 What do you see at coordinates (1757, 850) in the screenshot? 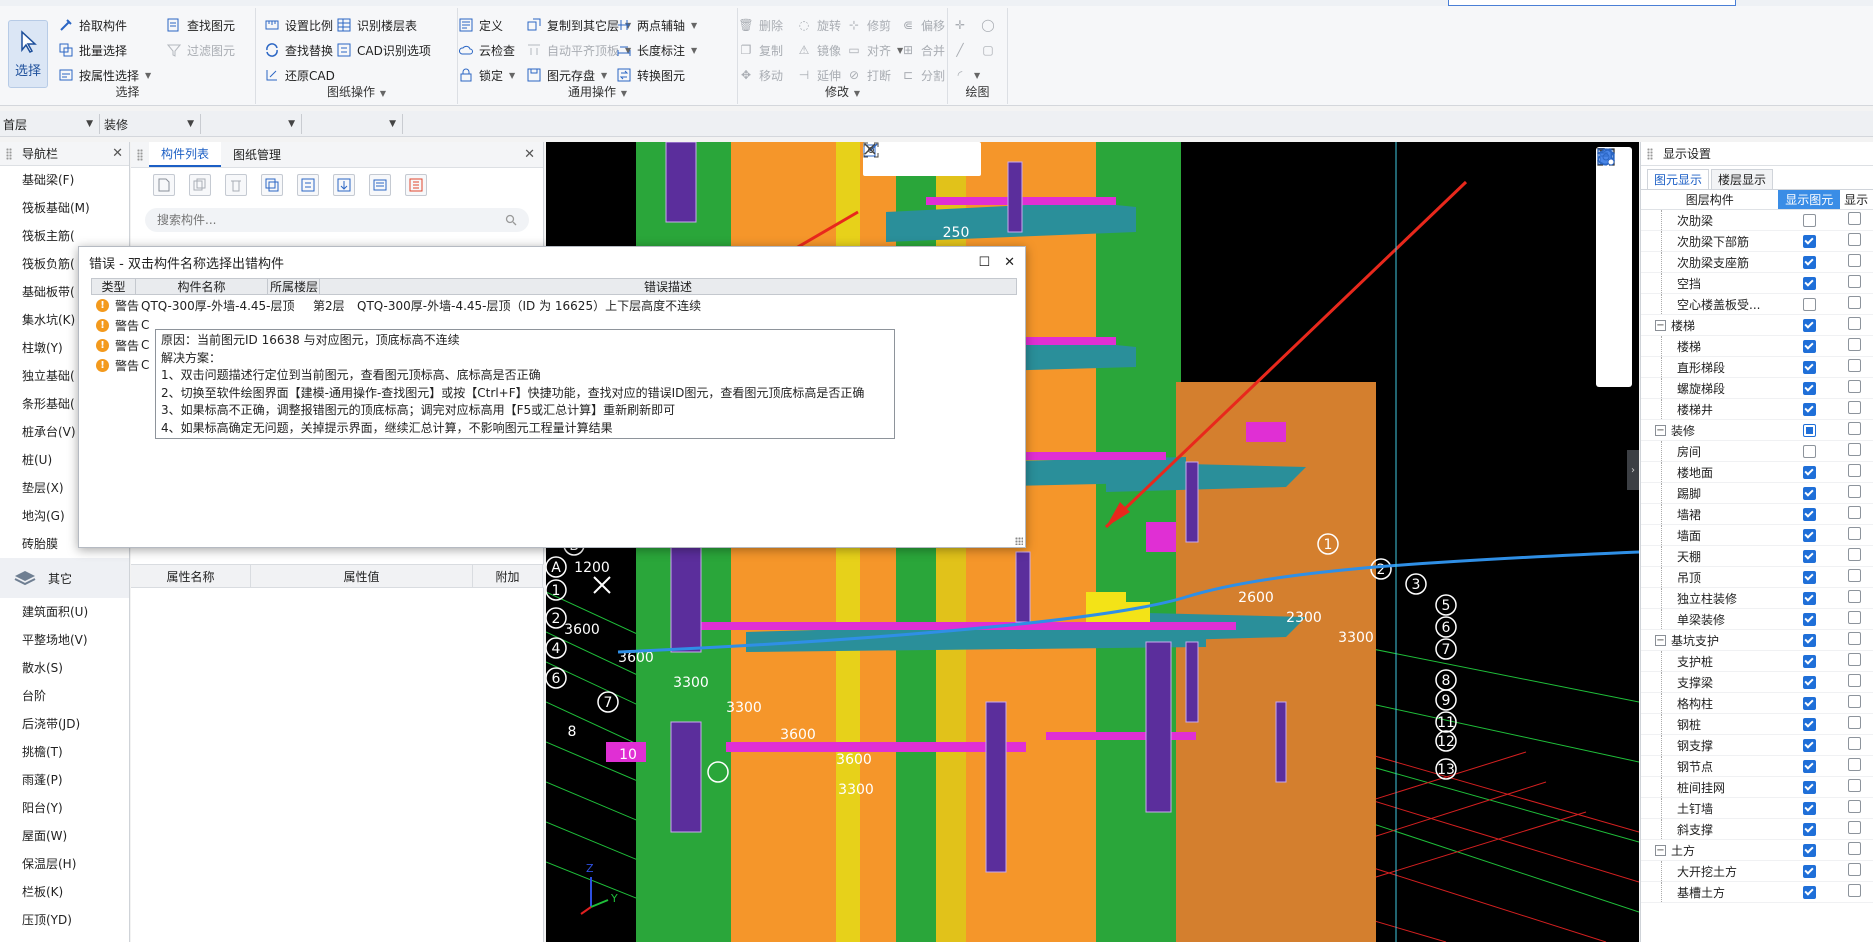
I see `tree-group-row: − 土方` at bounding box center [1757, 850].